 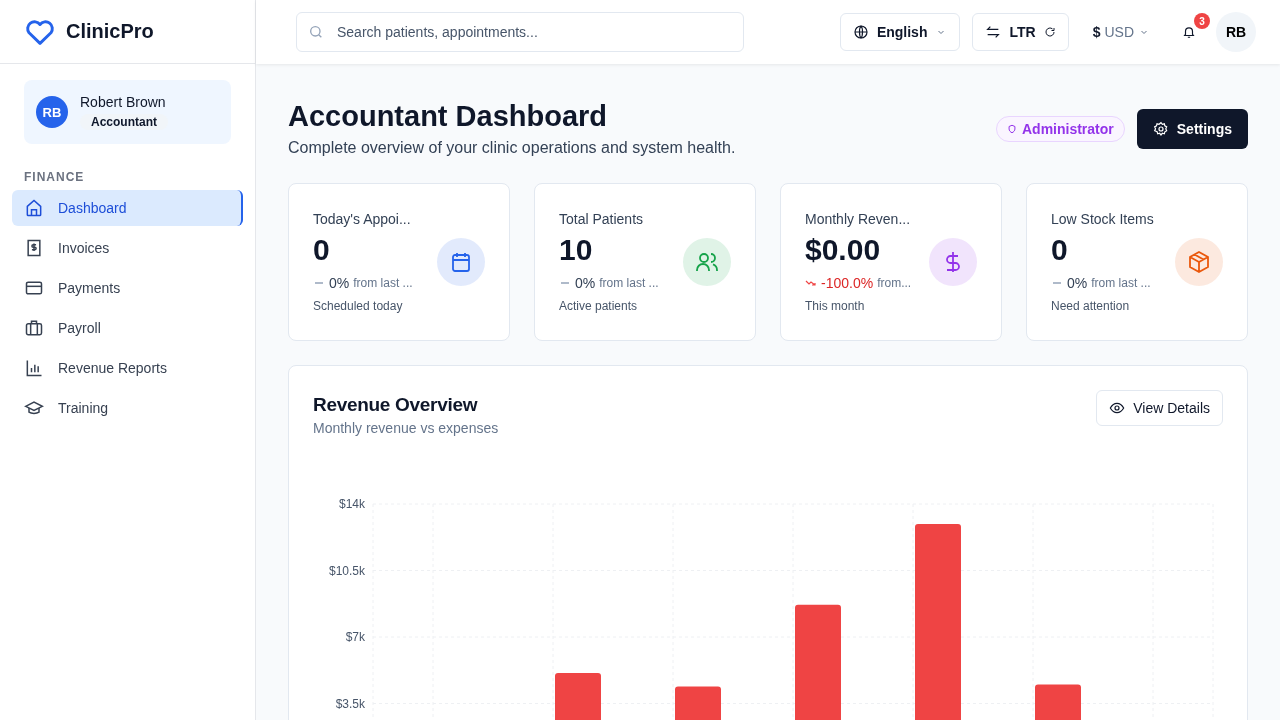 What do you see at coordinates (355, 637) in the screenshot?
I see `axis-tick-label: $7k` at bounding box center [355, 637].